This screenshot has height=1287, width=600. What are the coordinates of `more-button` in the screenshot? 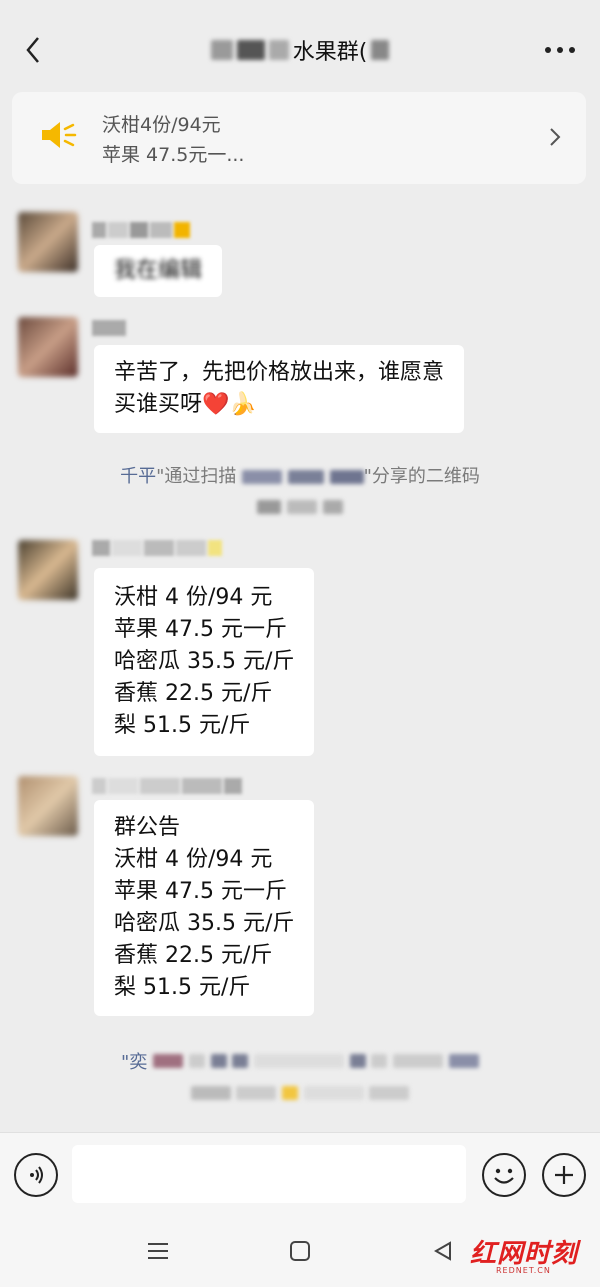 It's located at (560, 50).